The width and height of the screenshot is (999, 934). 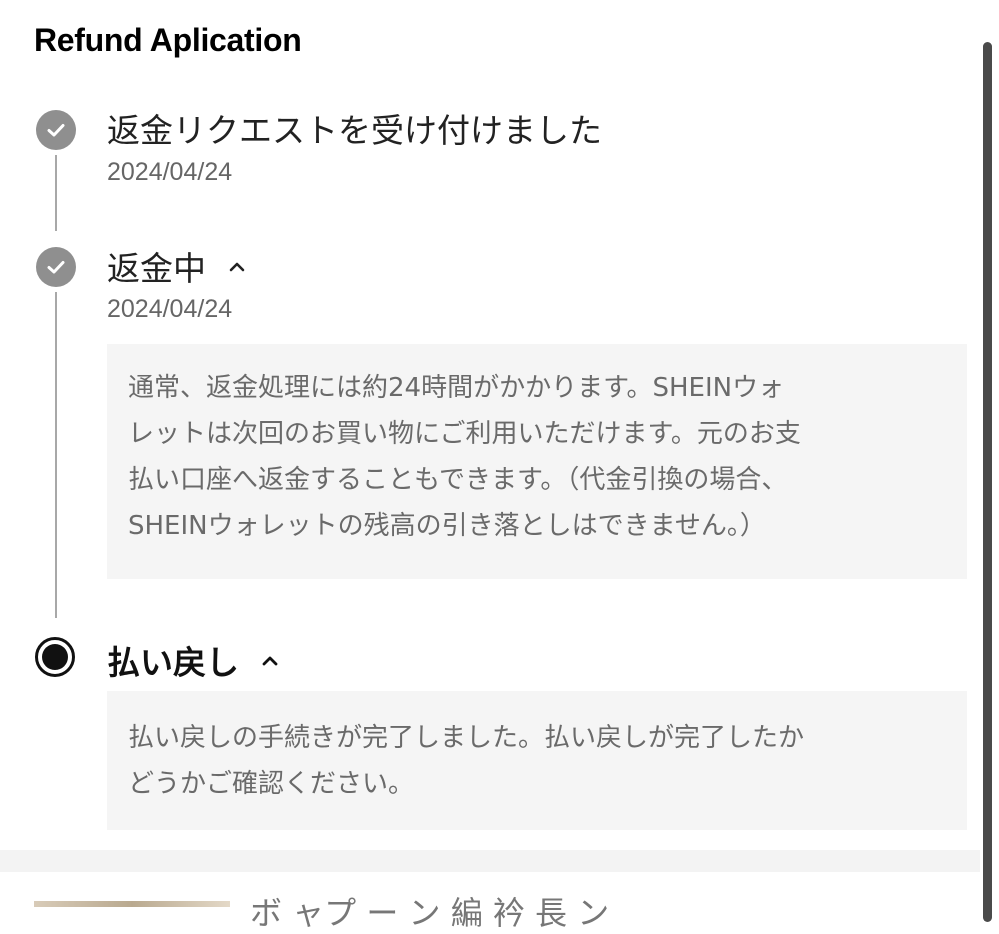 What do you see at coordinates (537, 760) in the screenshot?
I see `repayment-info-note: 払い戻しの手続きが完了しました。払い戻しが完了したか どうかご確認ください。` at bounding box center [537, 760].